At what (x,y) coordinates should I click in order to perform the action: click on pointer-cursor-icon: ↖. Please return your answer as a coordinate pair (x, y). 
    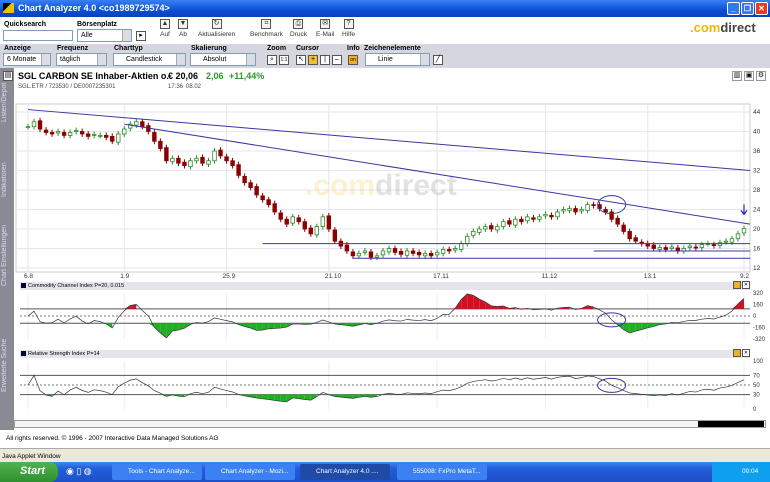
    Looking at the image, I should click on (301, 60).